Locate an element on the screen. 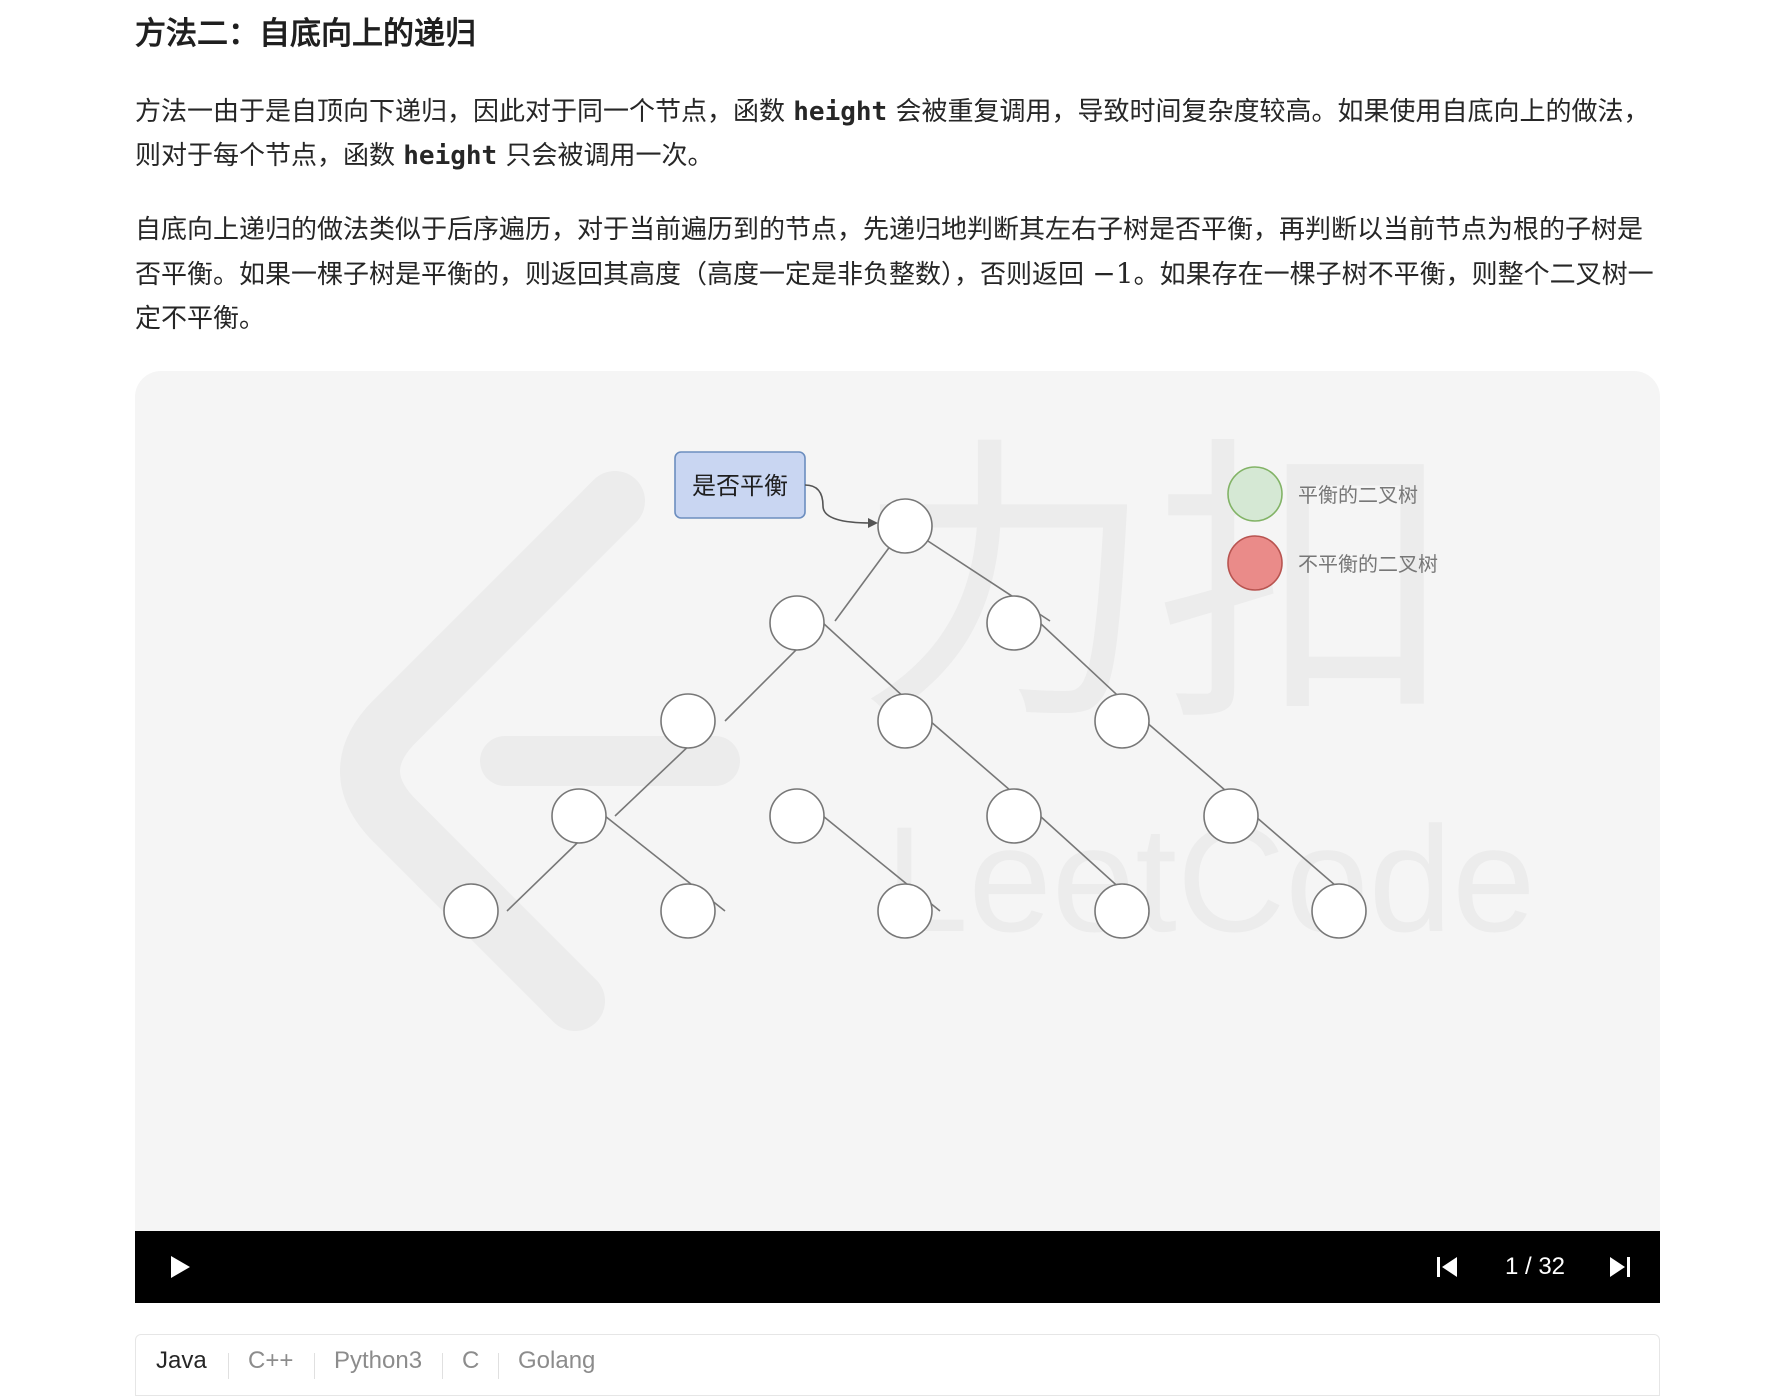  frame-counter: 1 / 32 is located at coordinates (1535, 1266).